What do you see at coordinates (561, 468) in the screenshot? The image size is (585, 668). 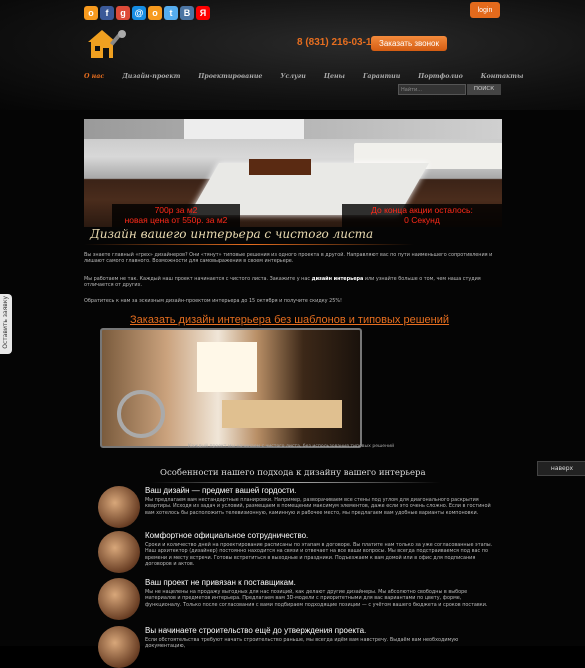 I see `scroll-top-button: наверх` at bounding box center [561, 468].